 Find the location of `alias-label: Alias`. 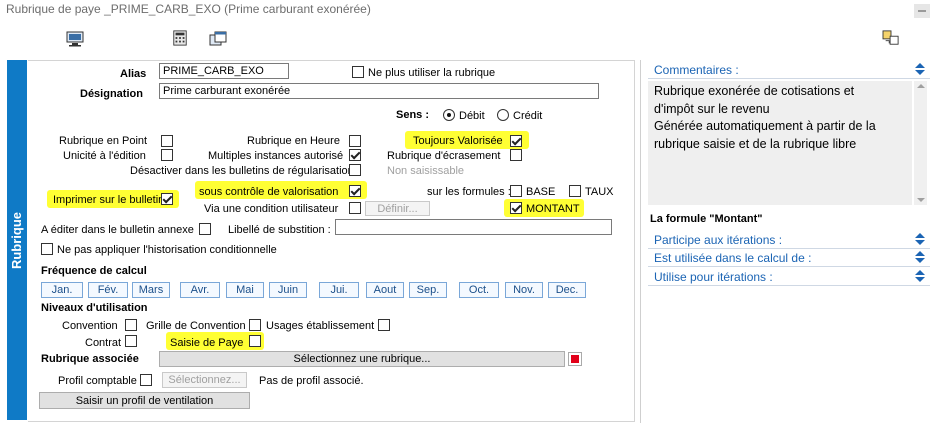

alias-label: Alias is located at coordinates (133, 74).